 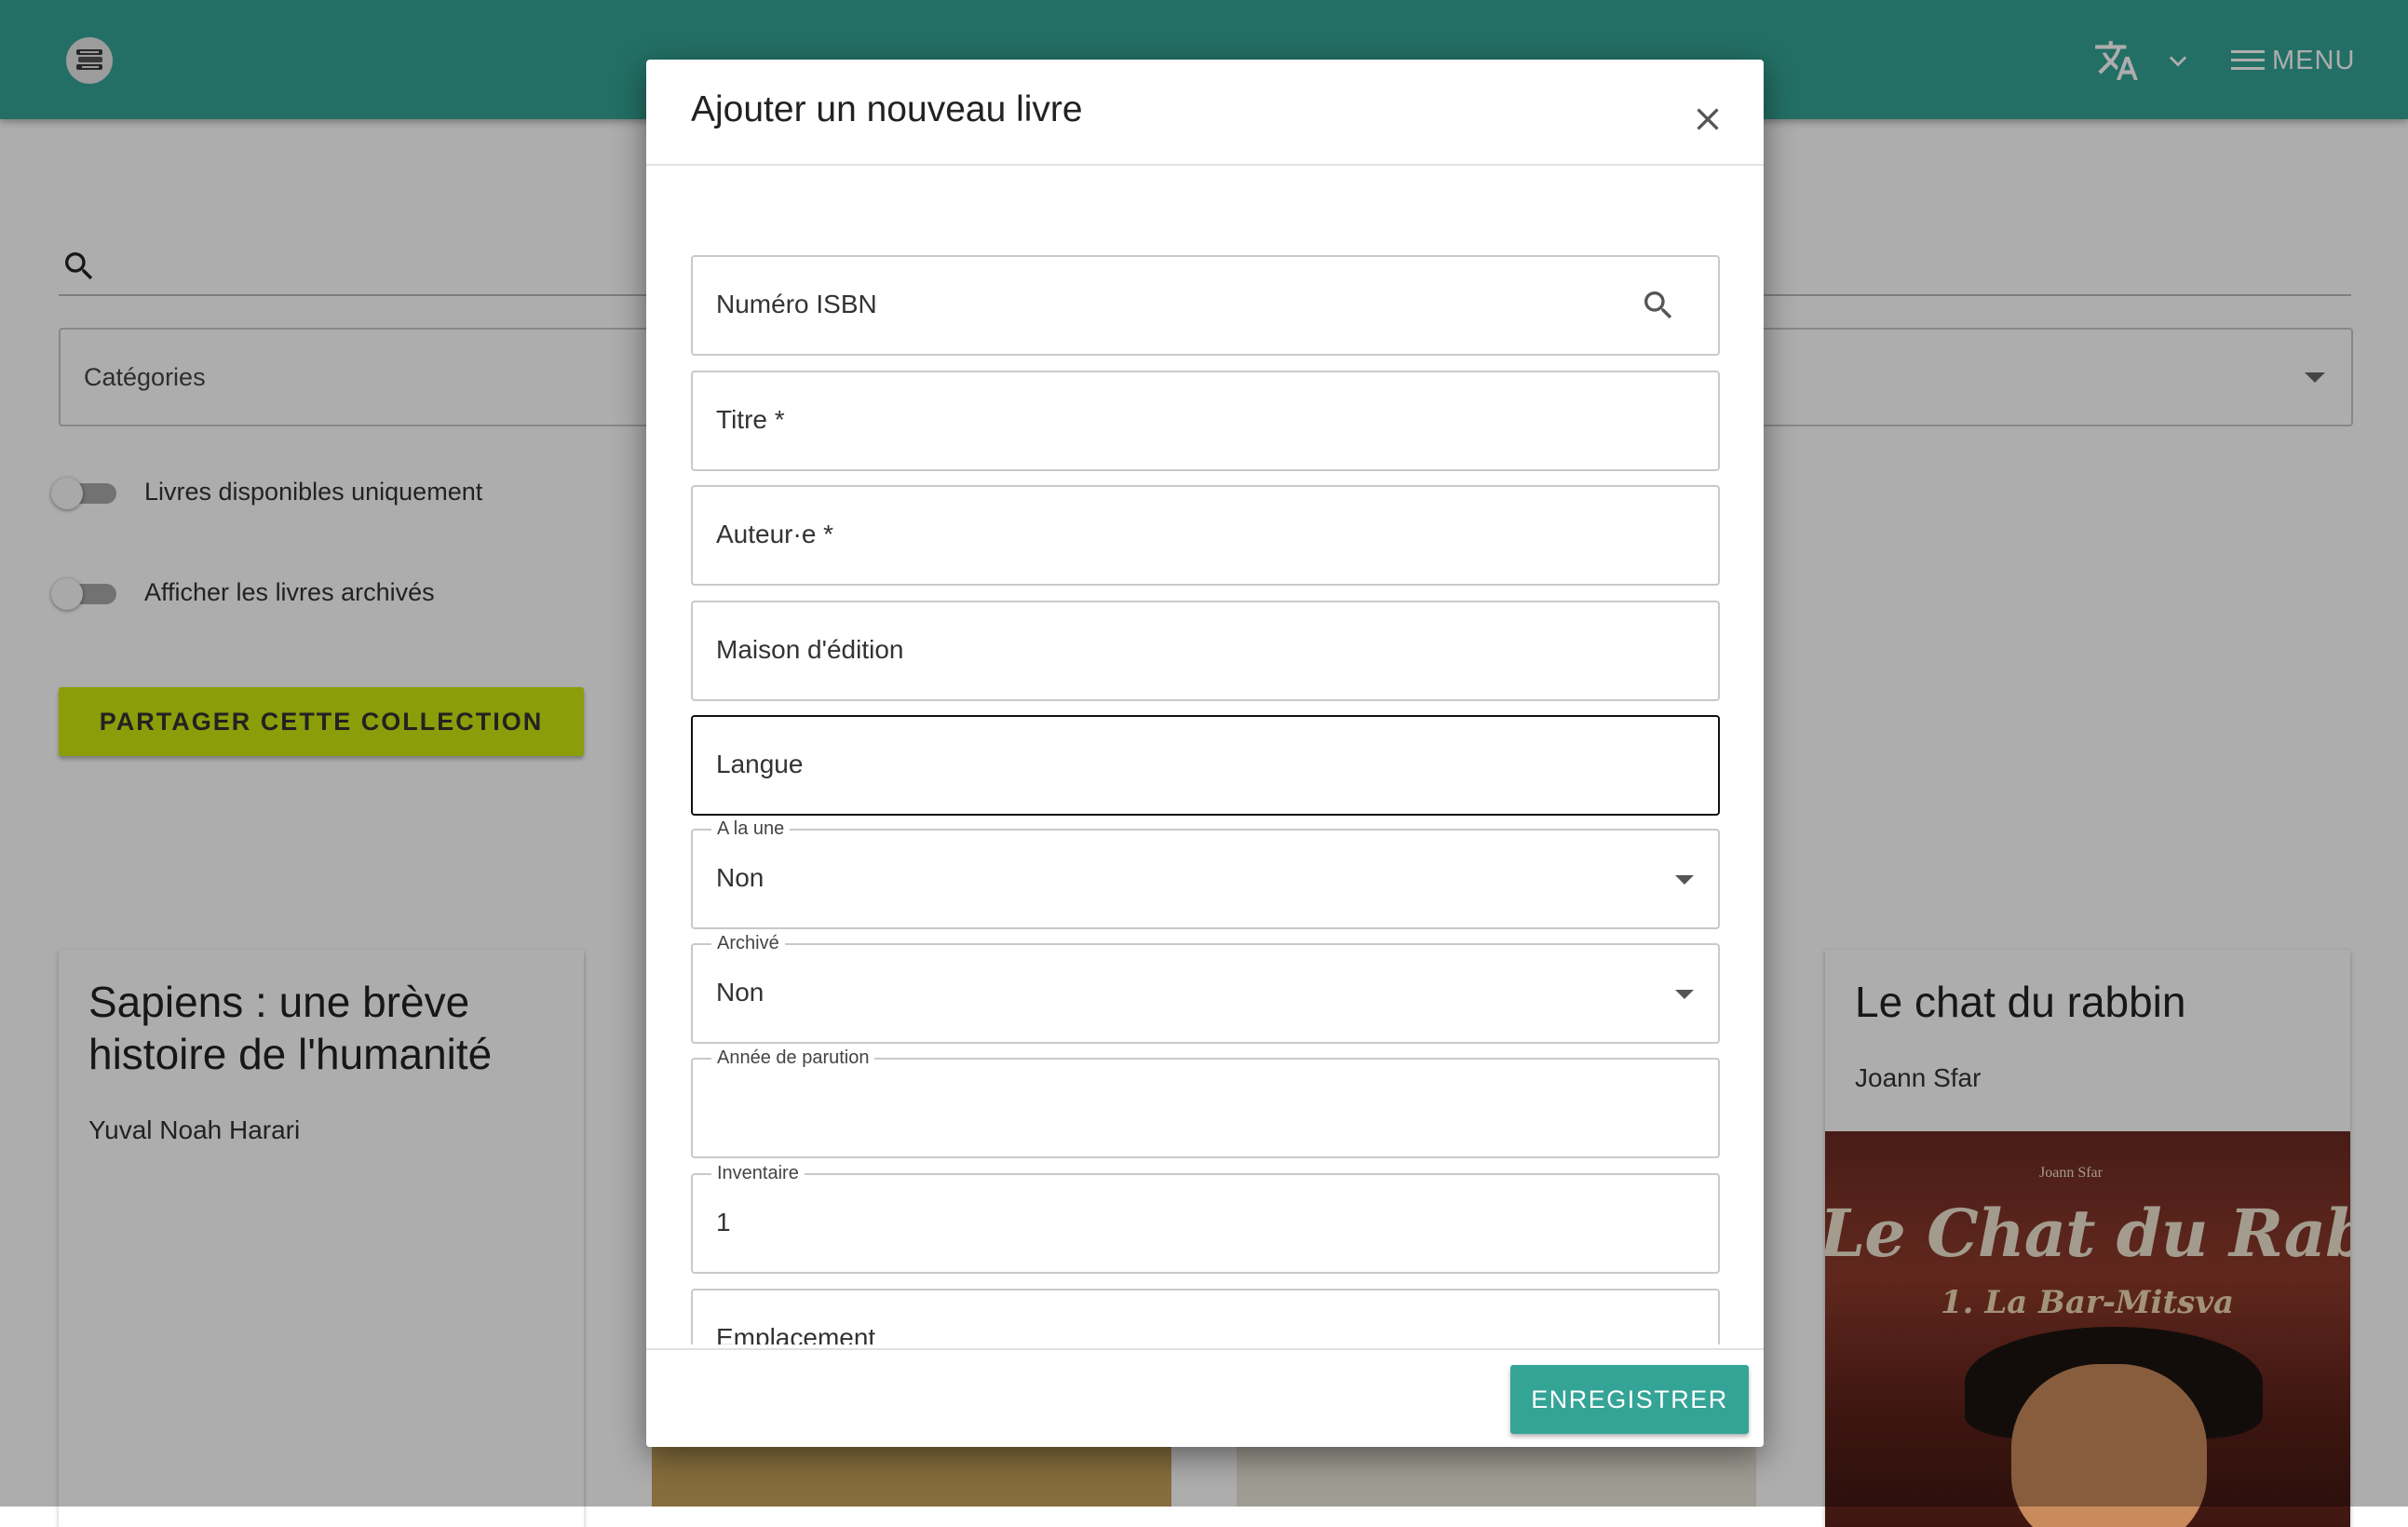 What do you see at coordinates (1206, 988) in the screenshot?
I see `archived-select: Archivé Non` at bounding box center [1206, 988].